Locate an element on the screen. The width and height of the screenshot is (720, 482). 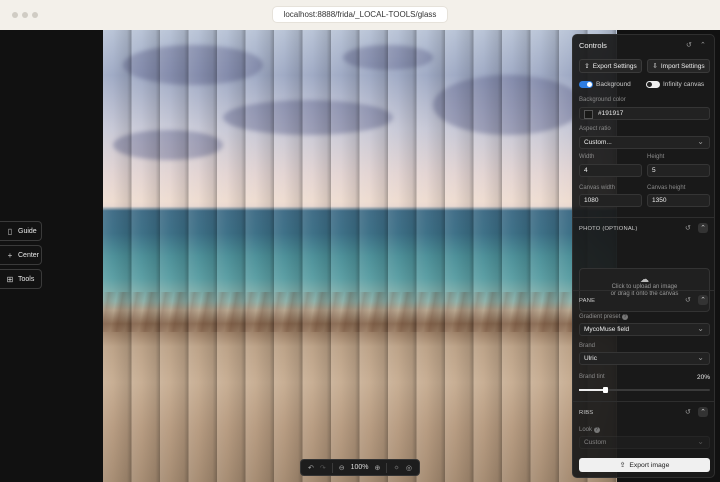
width-label: Width is located at coordinates (587, 157).